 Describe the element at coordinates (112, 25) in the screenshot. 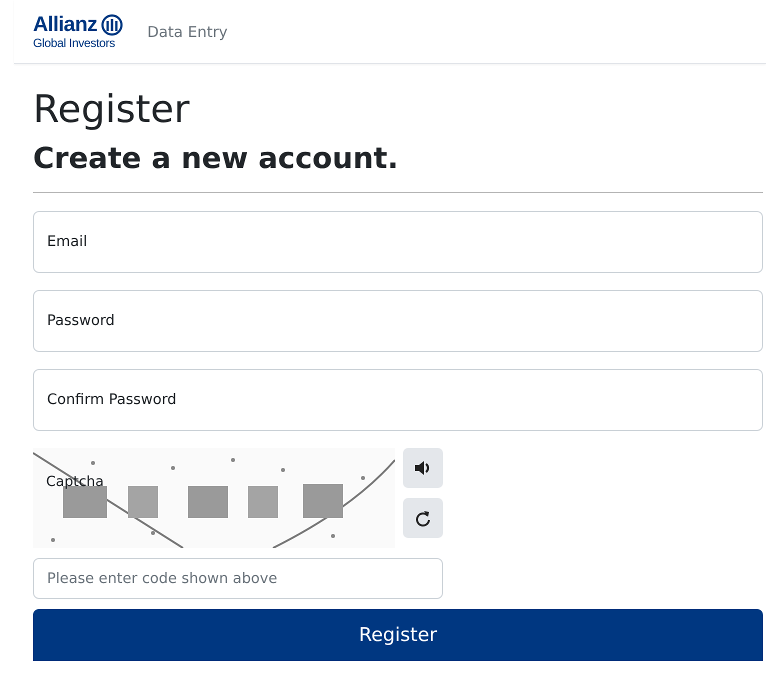

I see `logo-icon` at that location.